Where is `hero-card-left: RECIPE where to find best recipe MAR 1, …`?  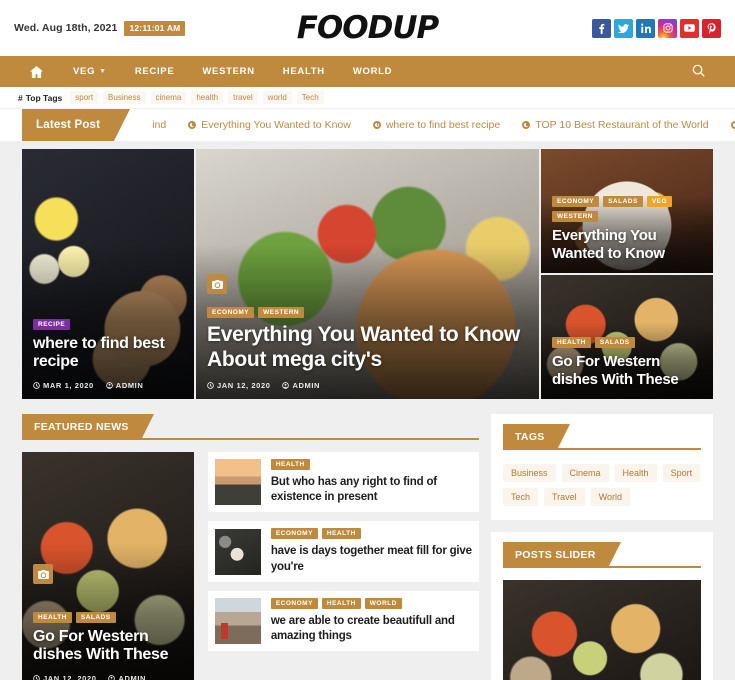
hero-card-left: RECIPE where to find best recipe MAR 1, … is located at coordinates (108, 274).